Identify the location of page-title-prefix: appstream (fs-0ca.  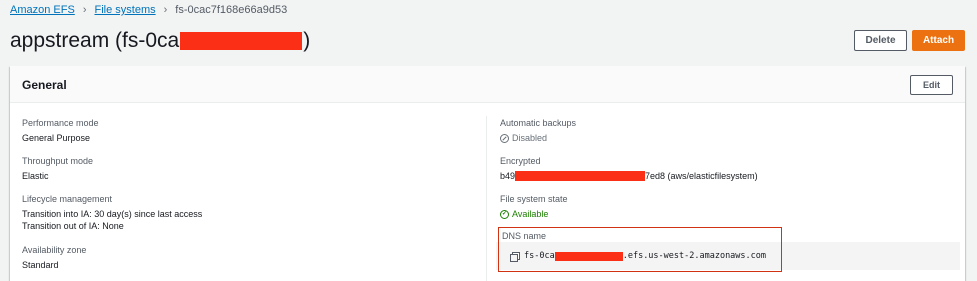
(95, 40).